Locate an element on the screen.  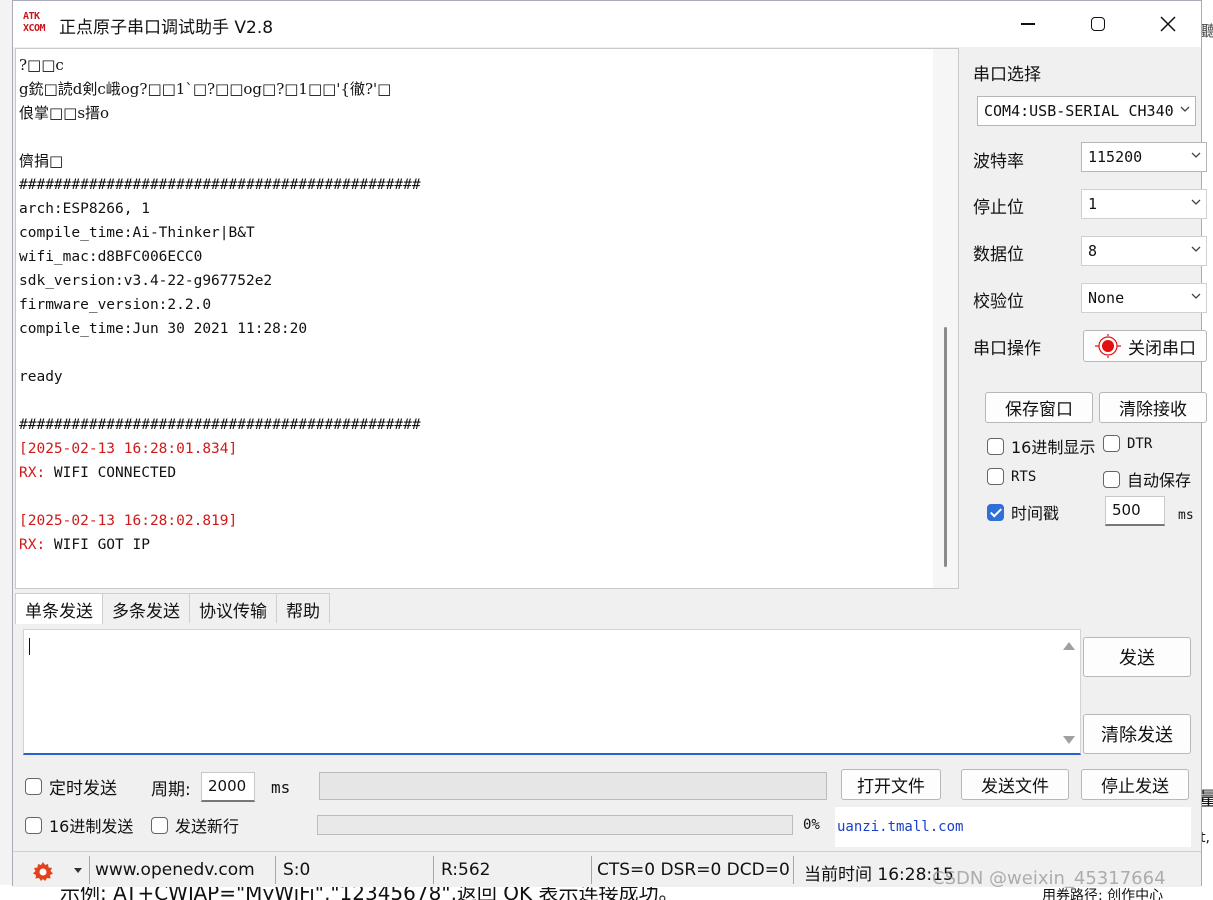
send-progress-bar is located at coordinates (555, 825).